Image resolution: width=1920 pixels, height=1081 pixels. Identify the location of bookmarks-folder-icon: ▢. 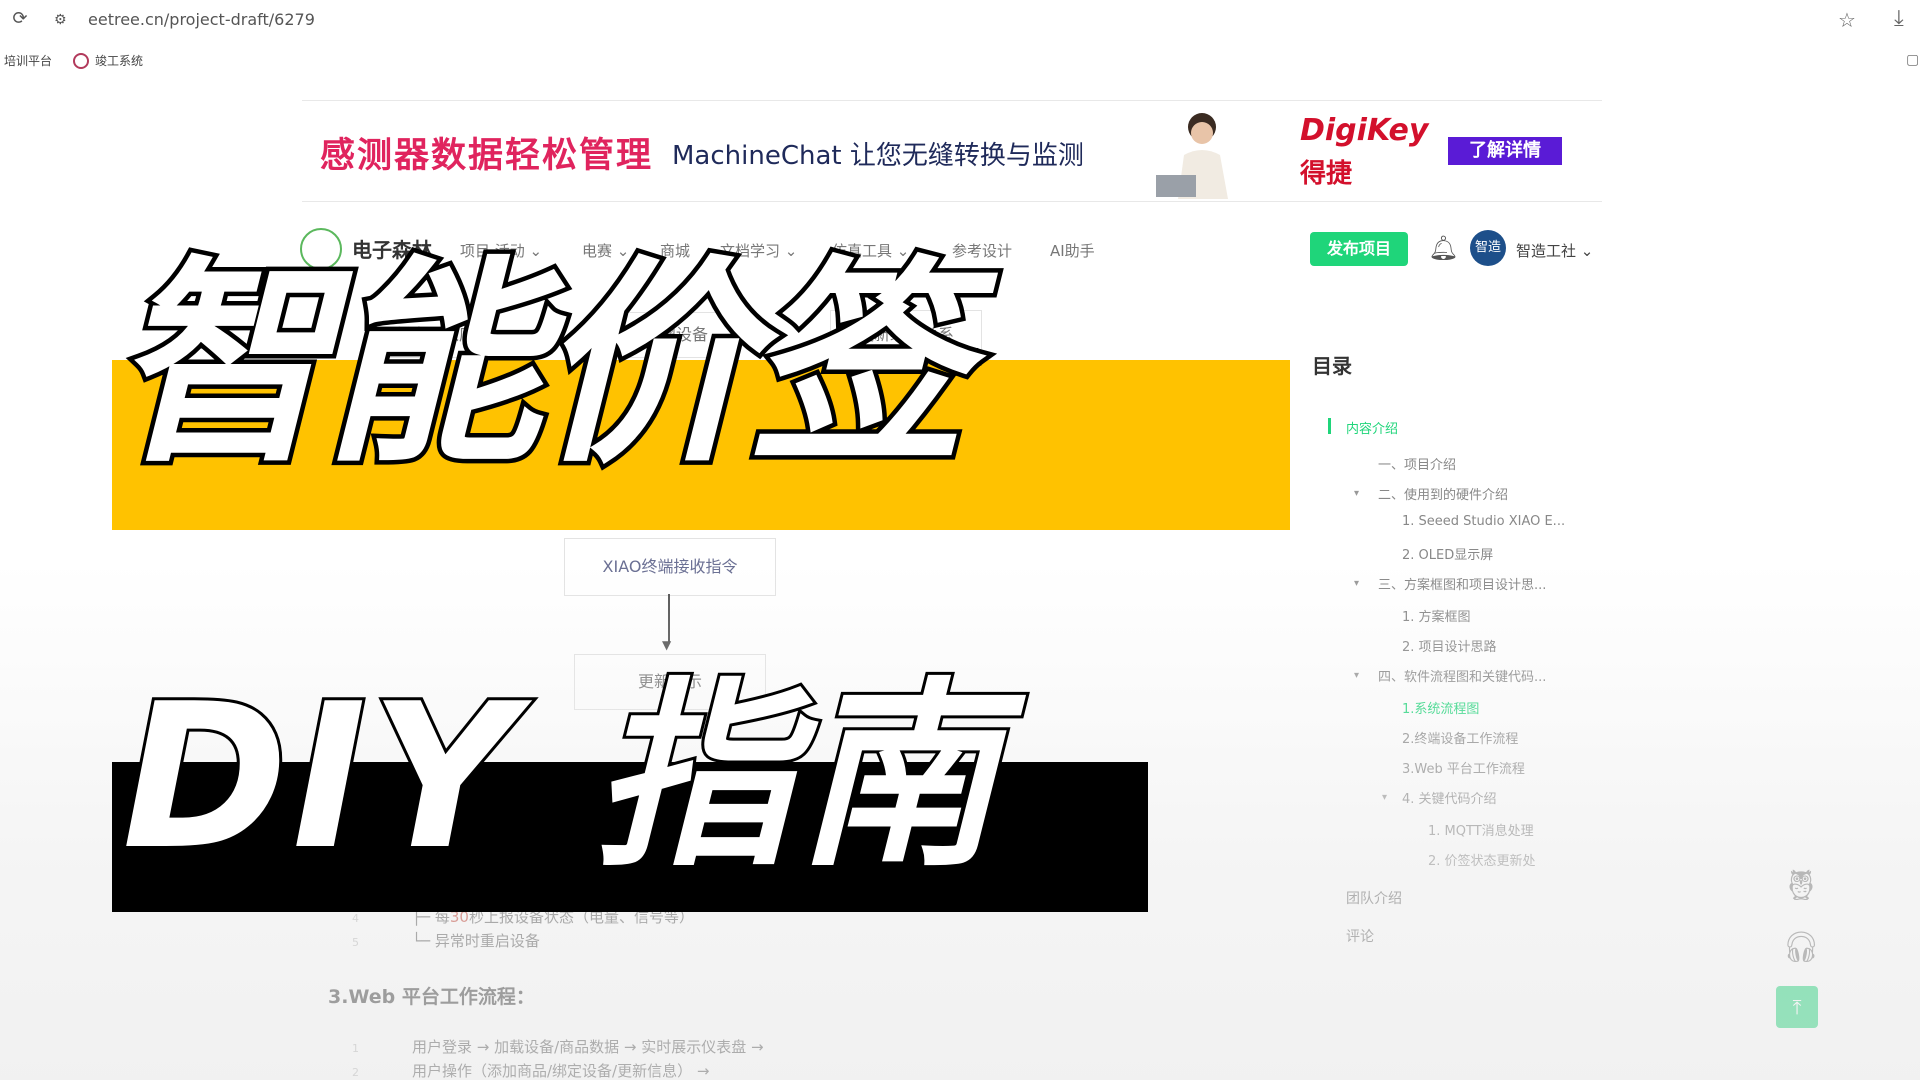
(1912, 60).